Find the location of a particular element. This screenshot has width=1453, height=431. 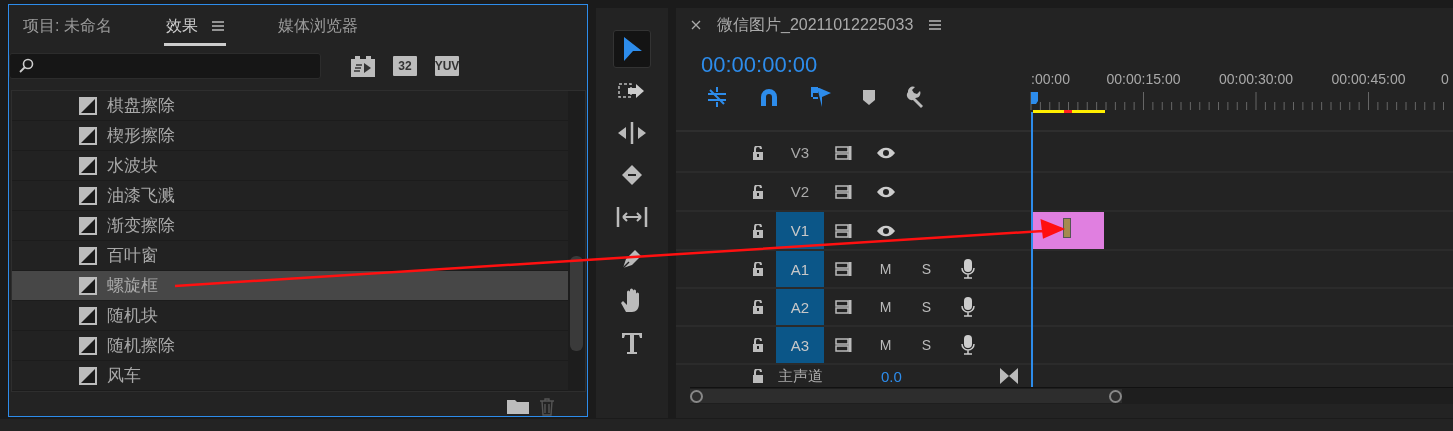

track-name: 主声道 is located at coordinates (800, 376).